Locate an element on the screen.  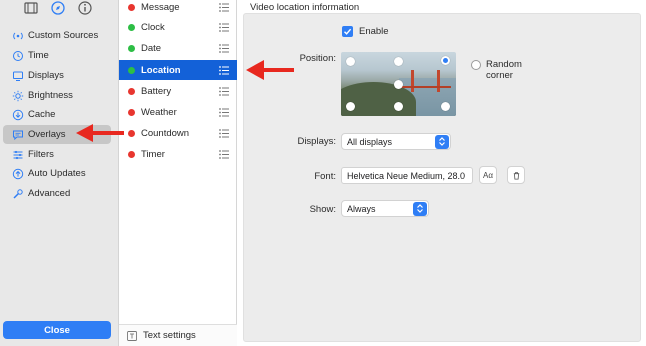
overlay-item-location: Location is located at coordinates (178, 70).